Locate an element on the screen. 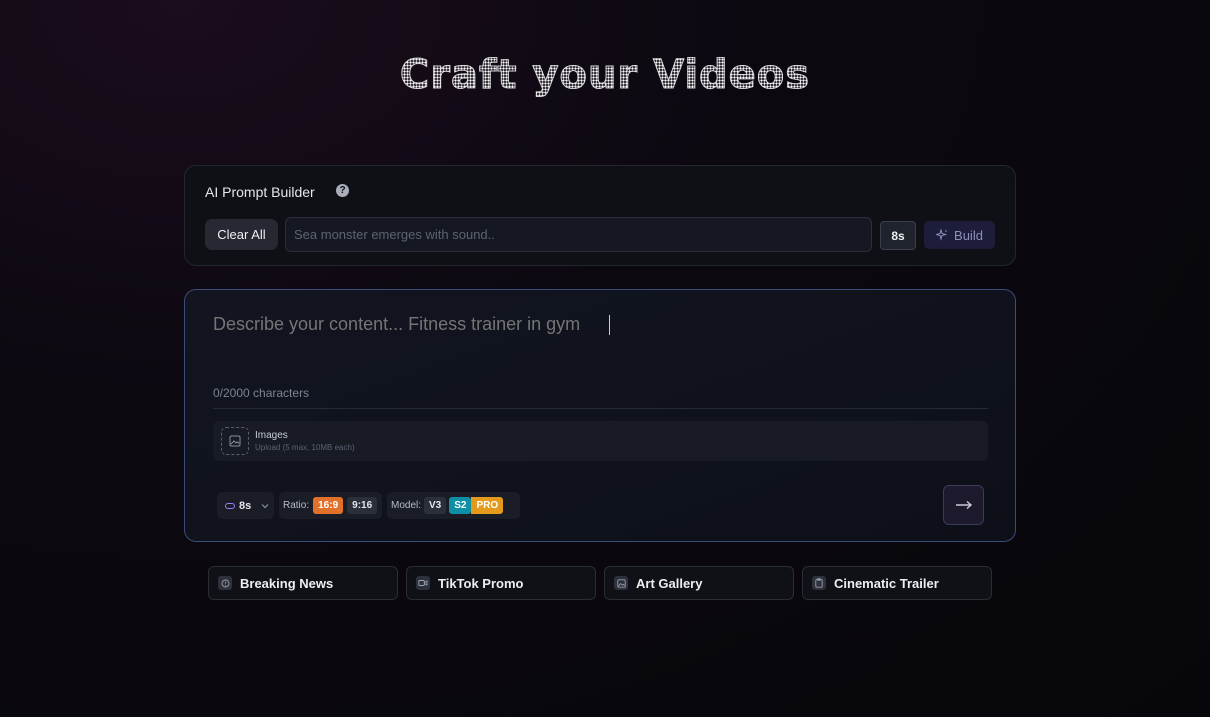  template-label: Cinematic Trailer is located at coordinates (886, 583).